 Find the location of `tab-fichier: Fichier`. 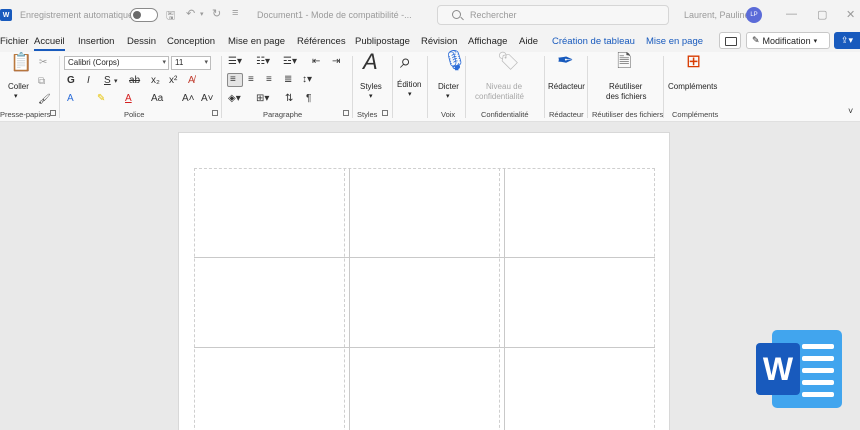

tab-fichier: Fichier is located at coordinates (14, 41).